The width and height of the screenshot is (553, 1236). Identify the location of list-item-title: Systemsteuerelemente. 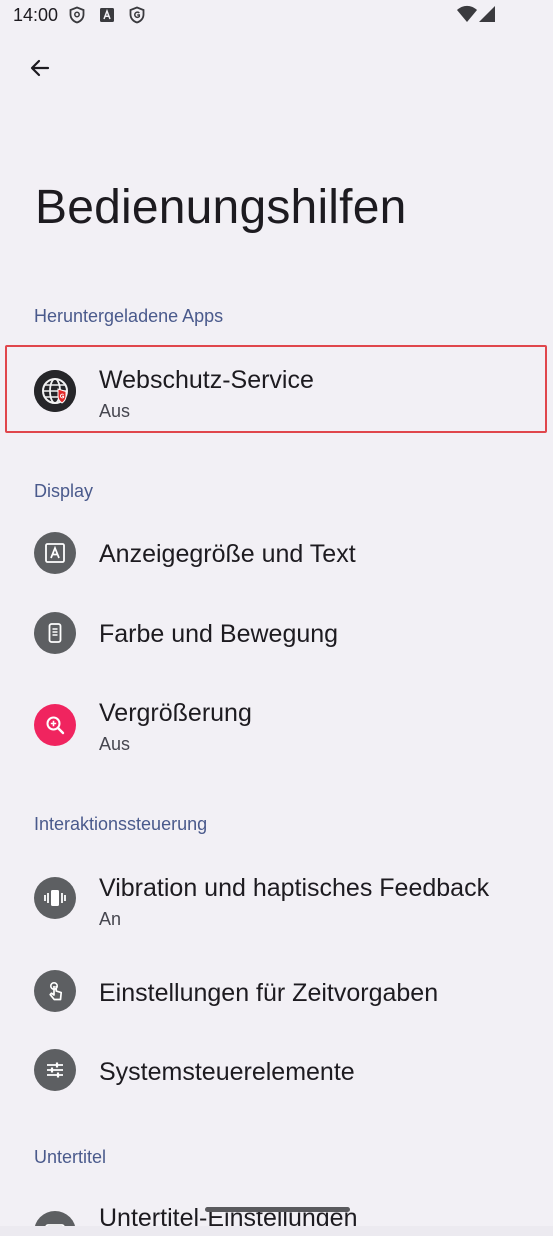
(227, 1072).